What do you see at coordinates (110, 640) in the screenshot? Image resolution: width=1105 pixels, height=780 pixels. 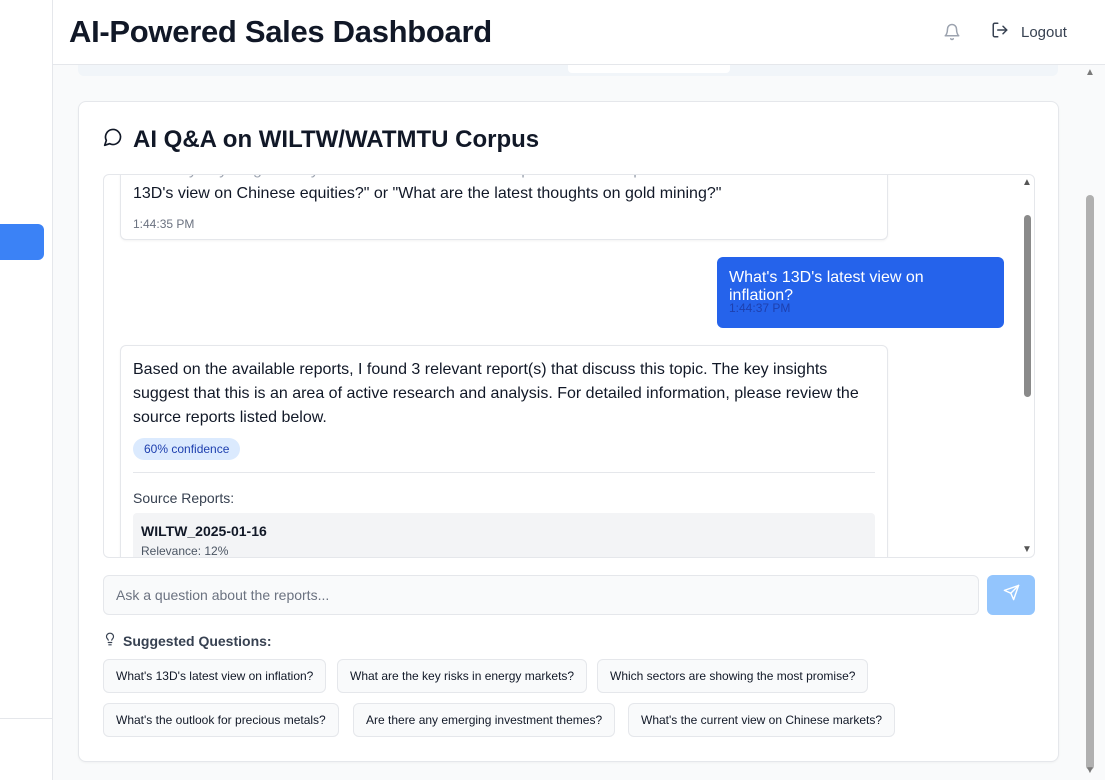 I see `lightbulb-icon` at bounding box center [110, 640].